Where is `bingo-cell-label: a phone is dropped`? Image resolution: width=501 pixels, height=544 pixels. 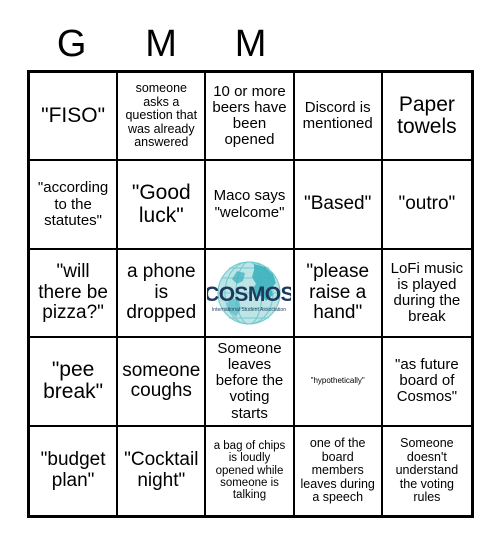 bingo-cell-label: a phone is dropped is located at coordinates (161, 292).